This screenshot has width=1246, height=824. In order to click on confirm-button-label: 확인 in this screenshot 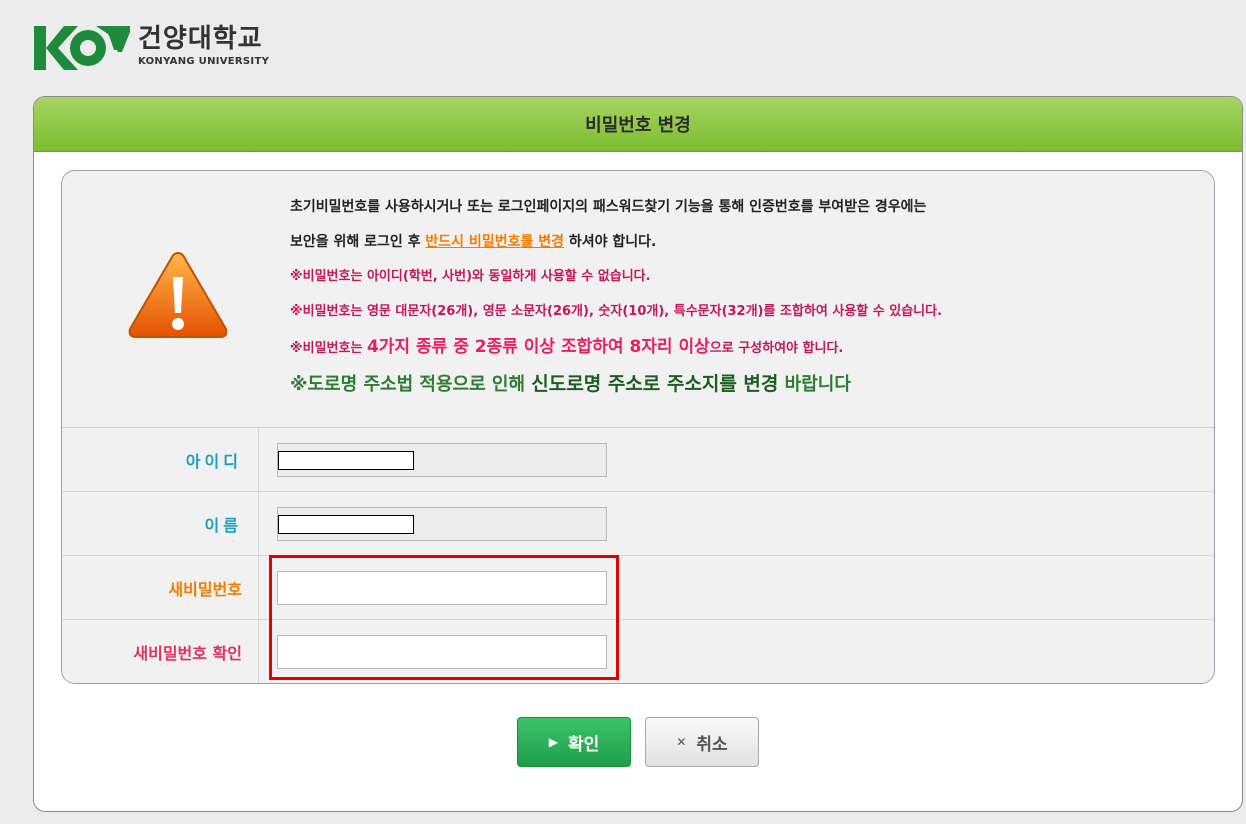, I will do `click(583, 744)`.